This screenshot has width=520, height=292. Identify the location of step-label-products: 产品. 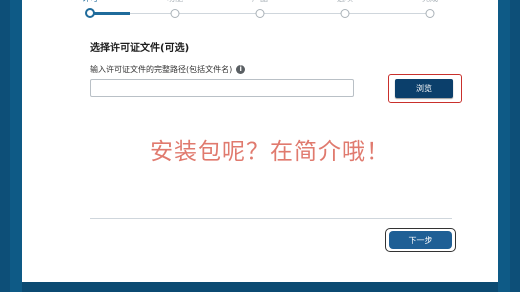
(260, 2).